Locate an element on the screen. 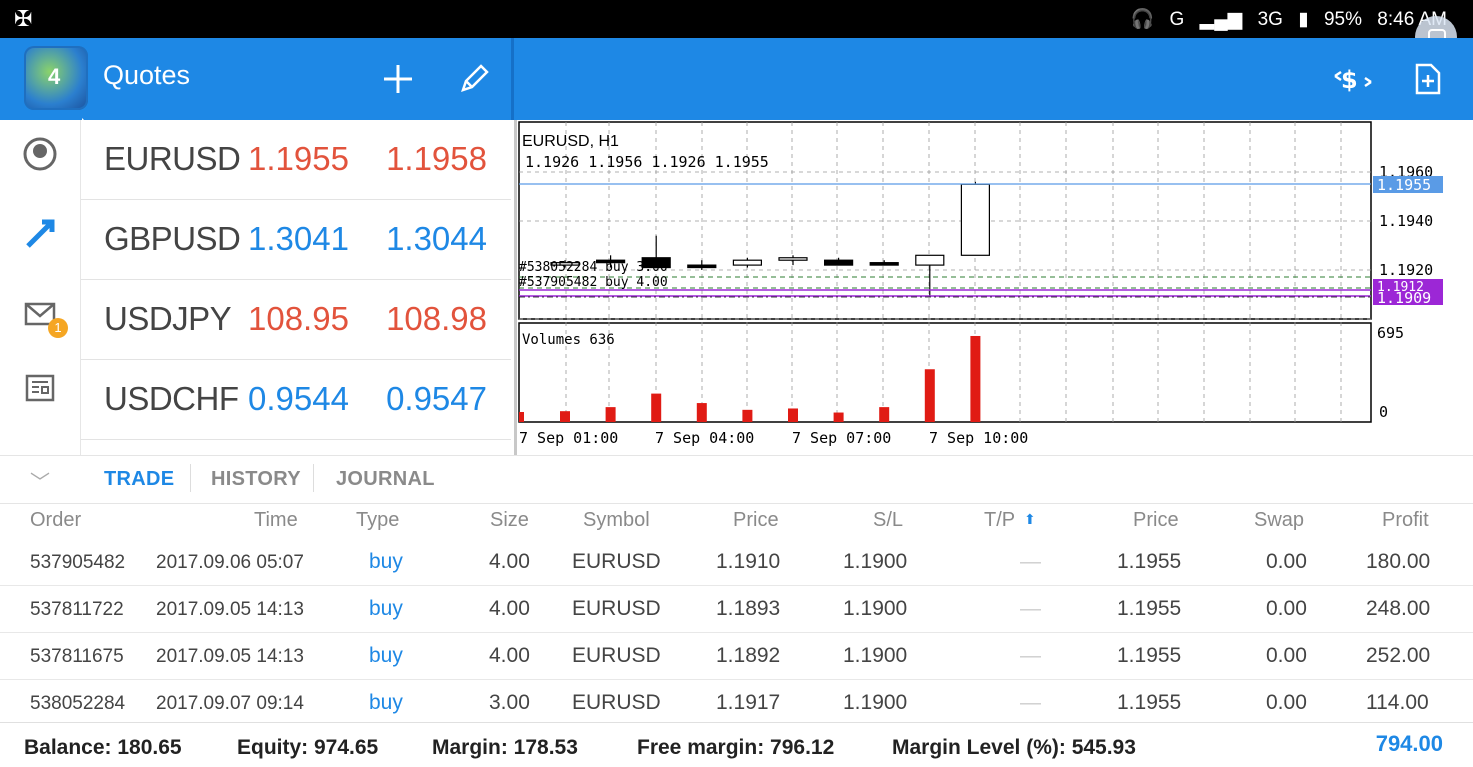 The image size is (1473, 767). time-tick: 7 Sep 10:00 is located at coordinates (978, 438).